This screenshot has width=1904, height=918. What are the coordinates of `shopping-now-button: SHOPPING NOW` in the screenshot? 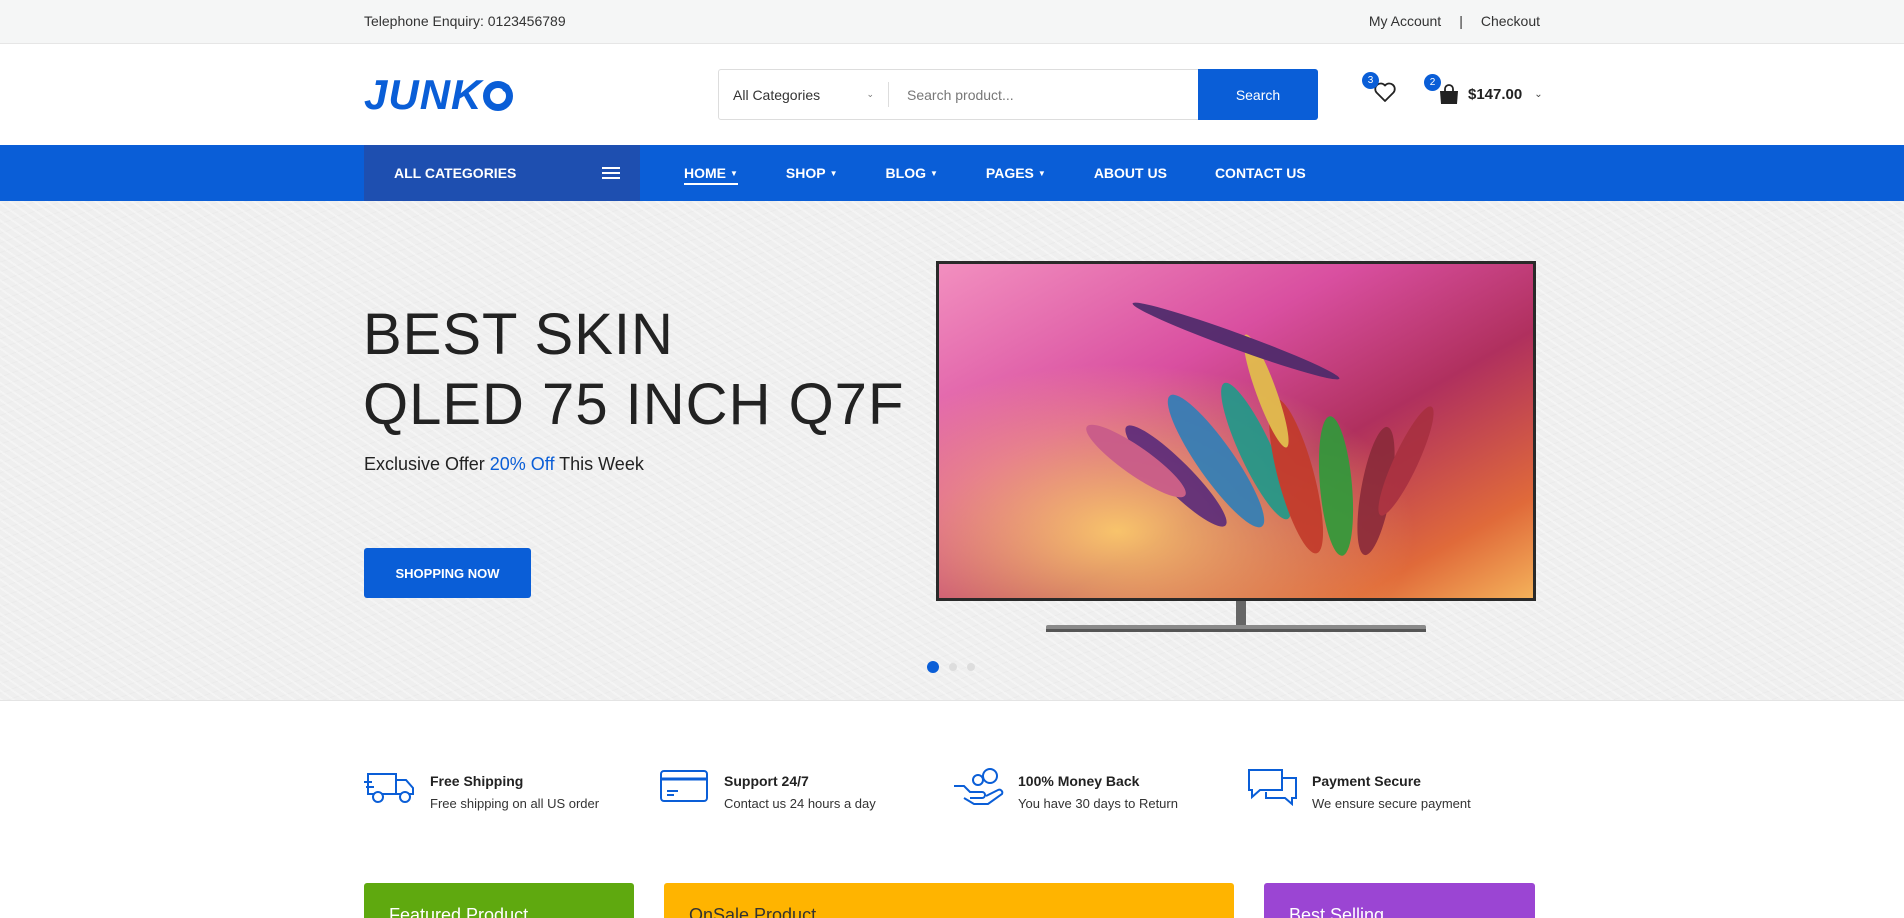 It's located at (447, 573).